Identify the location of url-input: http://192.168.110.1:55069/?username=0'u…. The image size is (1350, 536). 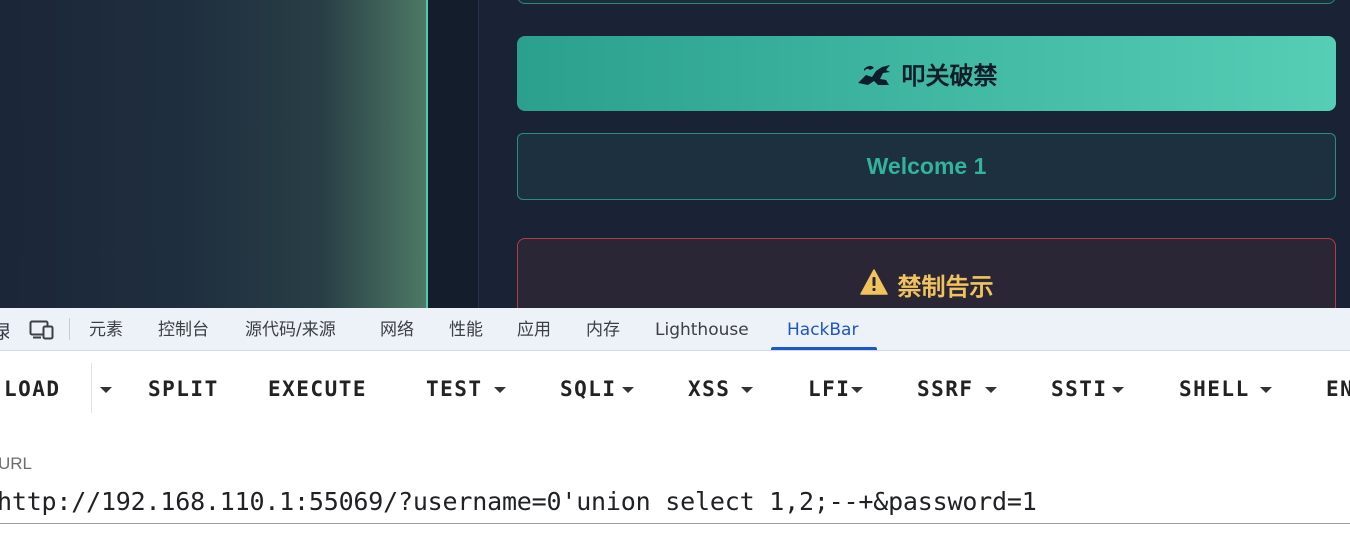
(675, 504).